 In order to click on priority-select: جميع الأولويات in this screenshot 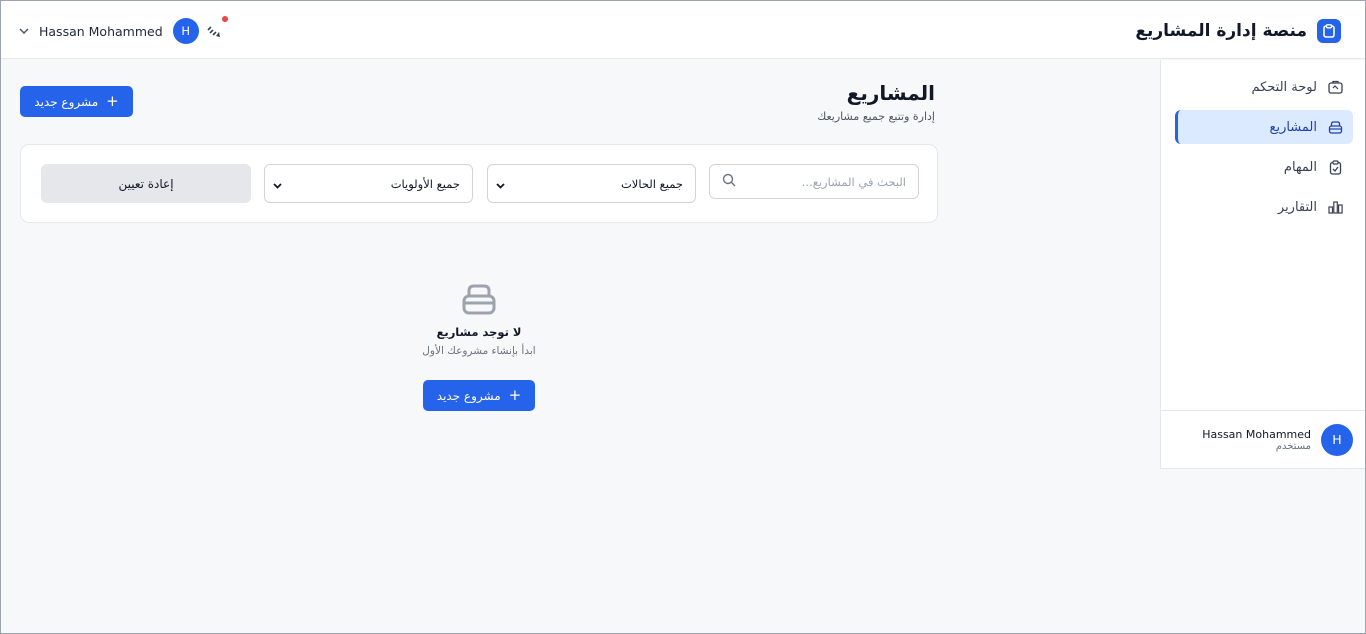, I will do `click(368, 183)`.